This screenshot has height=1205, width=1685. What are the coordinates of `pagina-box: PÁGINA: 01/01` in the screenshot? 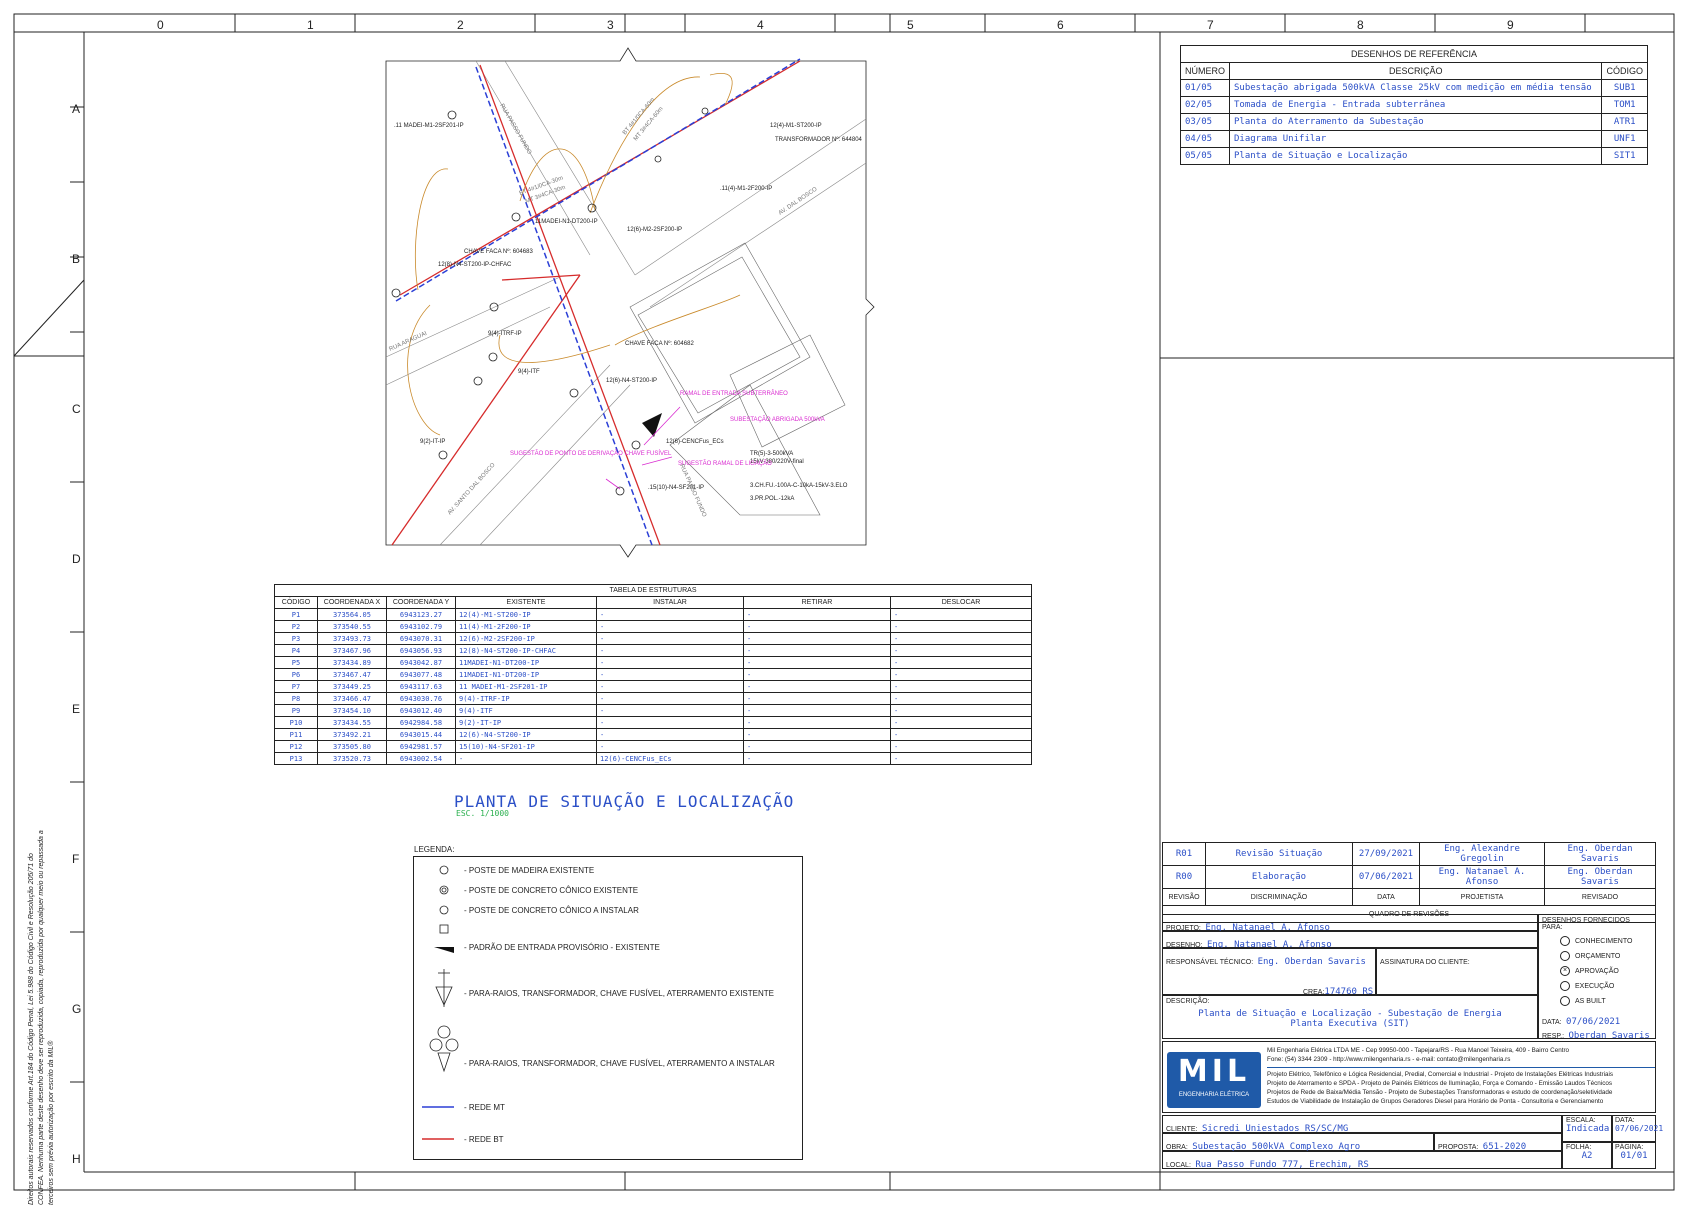 It's located at (1634, 1155).